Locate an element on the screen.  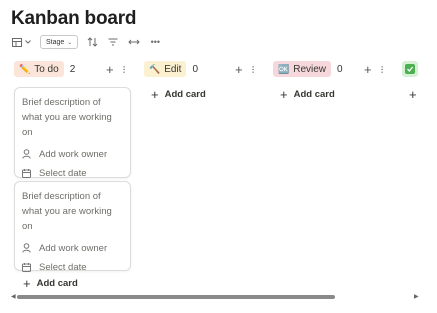
checkbox-icon is located at coordinates (410, 69).